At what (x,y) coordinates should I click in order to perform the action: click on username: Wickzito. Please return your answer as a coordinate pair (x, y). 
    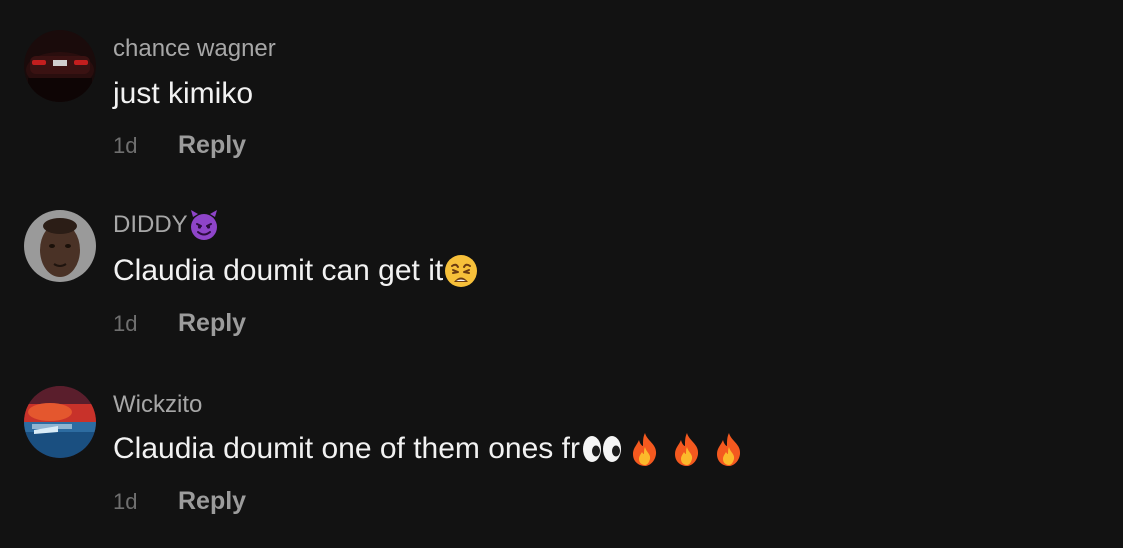
    Looking at the image, I should click on (157, 405).